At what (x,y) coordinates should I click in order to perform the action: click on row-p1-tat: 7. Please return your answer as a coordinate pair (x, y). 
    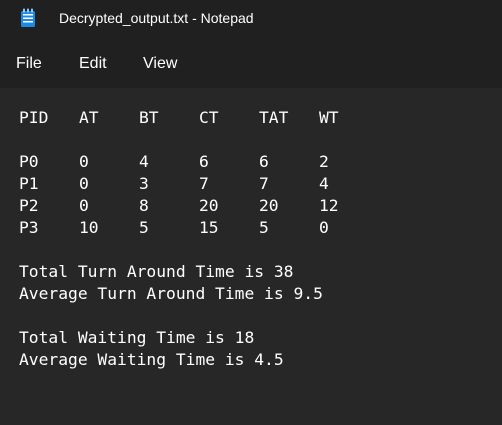
    Looking at the image, I should click on (264, 183).